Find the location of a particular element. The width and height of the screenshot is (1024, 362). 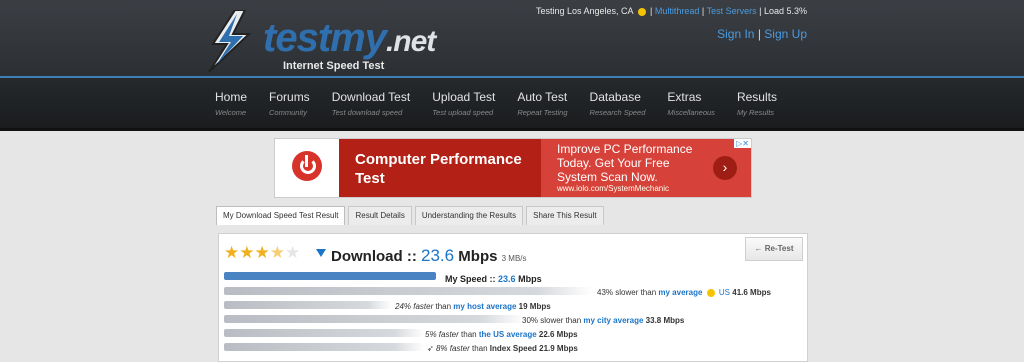

download-speed-value: 23.6 is located at coordinates (438, 255).